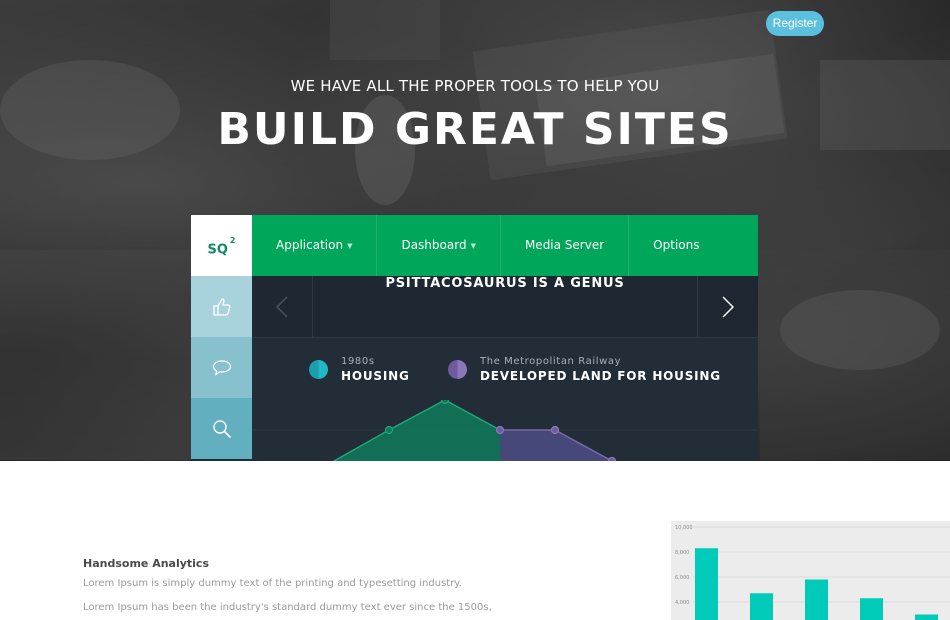 This screenshot has height=620, width=950. Describe the element at coordinates (505, 283) in the screenshot. I see `slider-title: PSITTACOSAURUS IS A GENUS` at that location.